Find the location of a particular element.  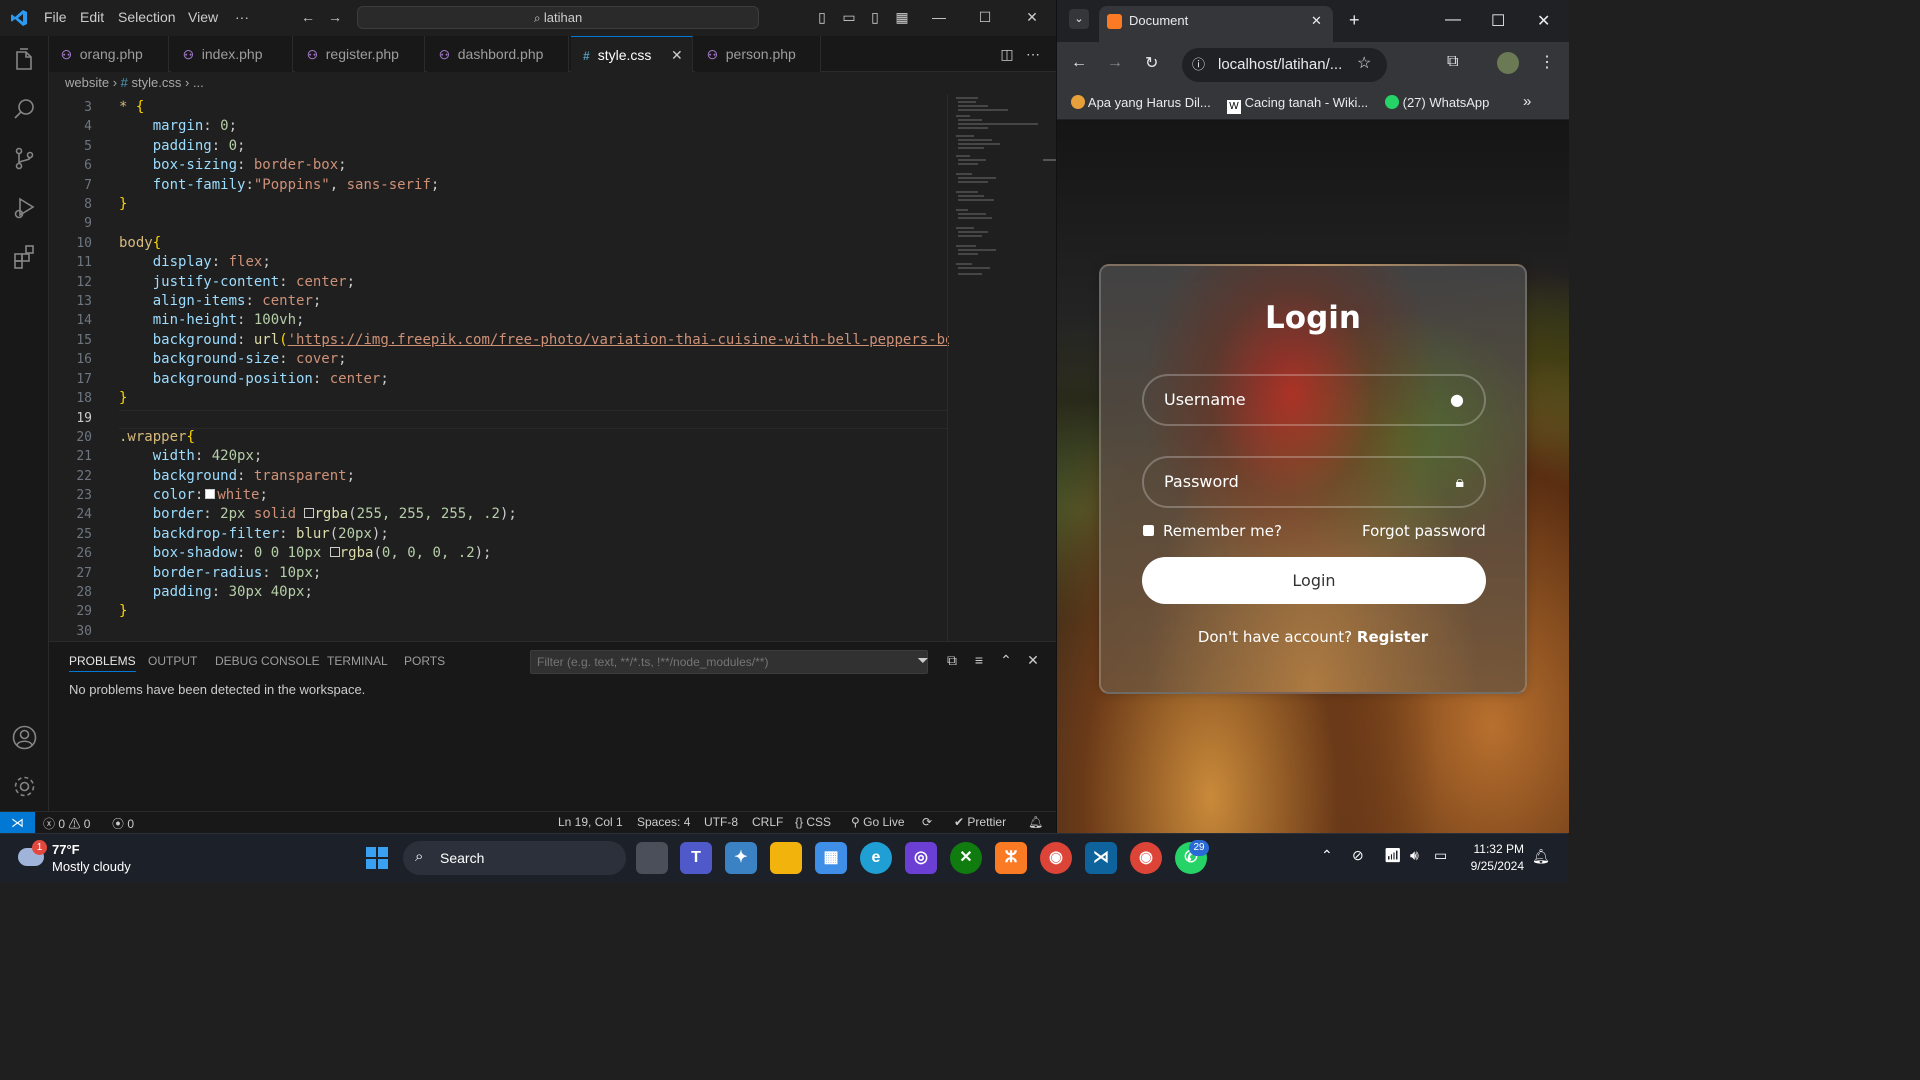

menu-selection: Selection is located at coordinates (147, 17).